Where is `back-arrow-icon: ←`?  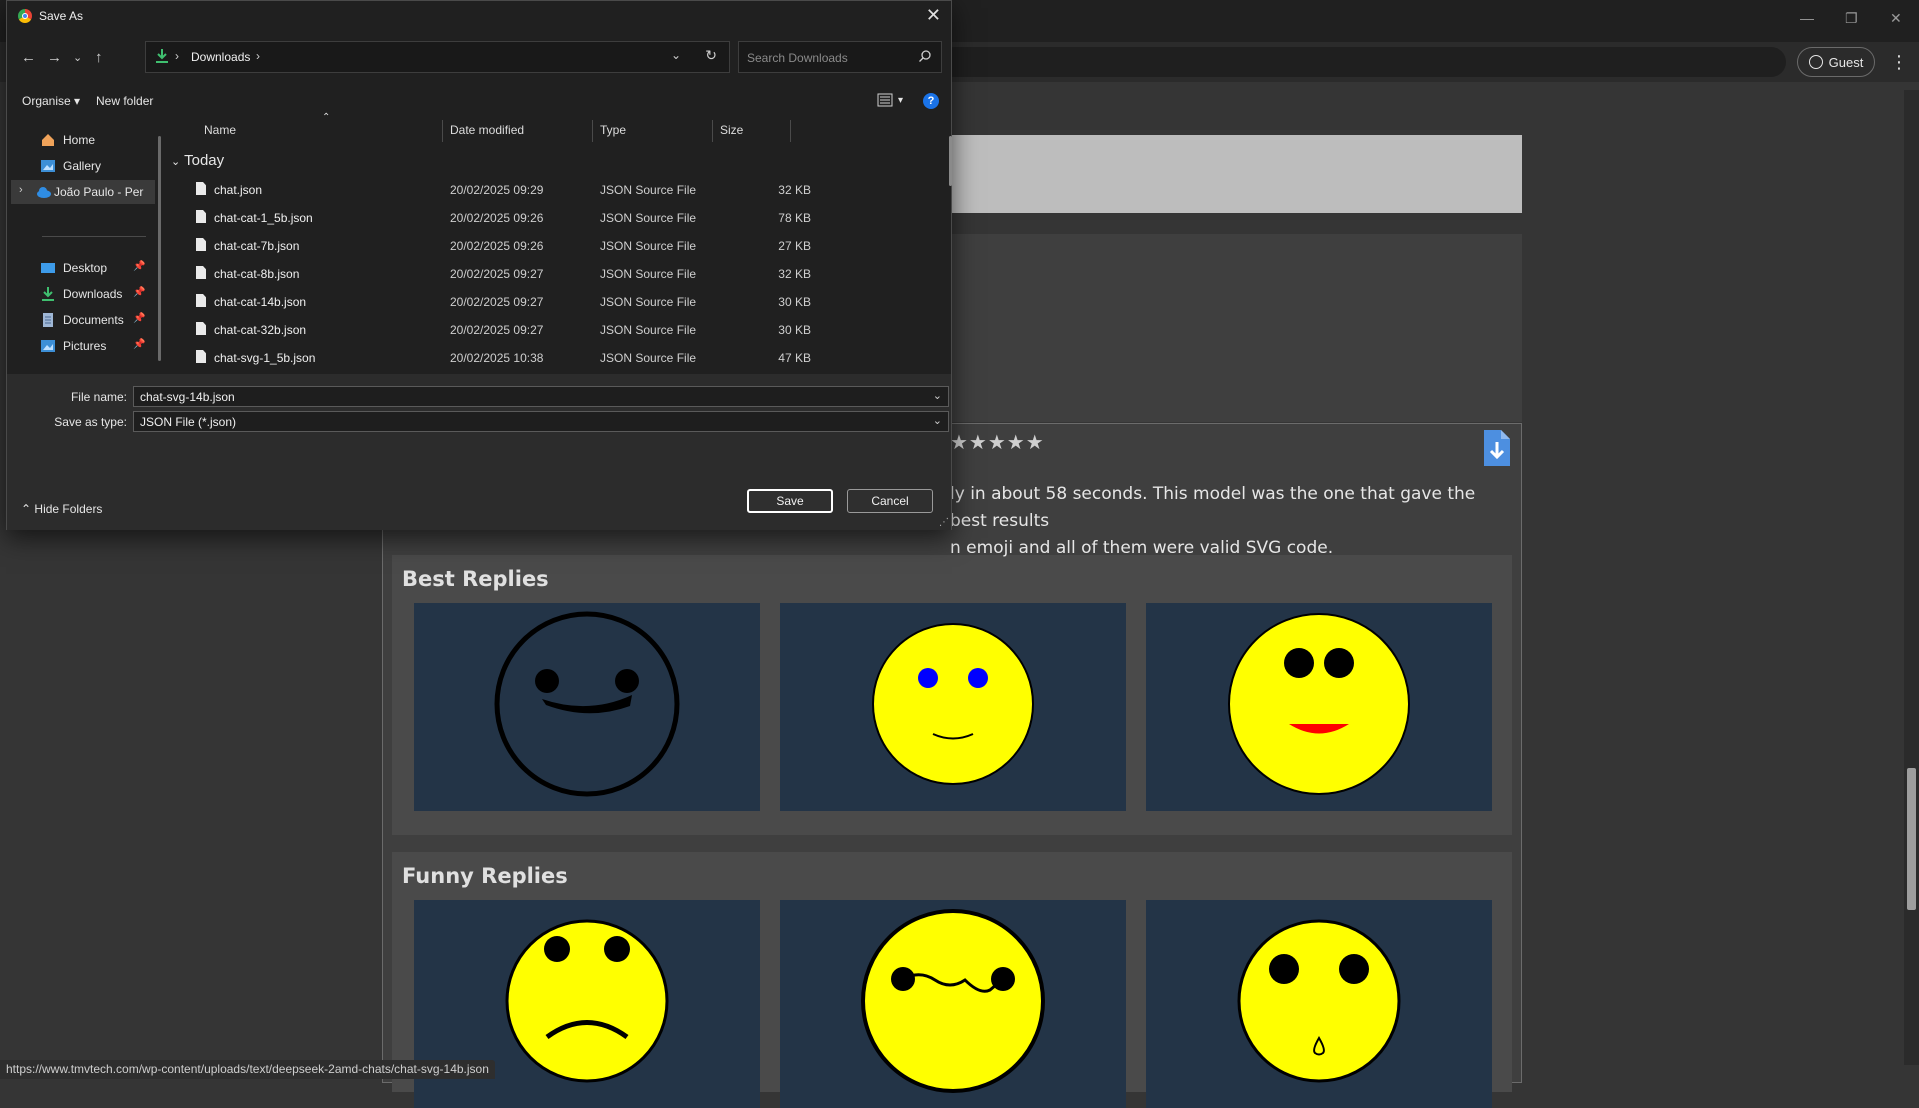
back-arrow-icon: ← is located at coordinates (28, 57).